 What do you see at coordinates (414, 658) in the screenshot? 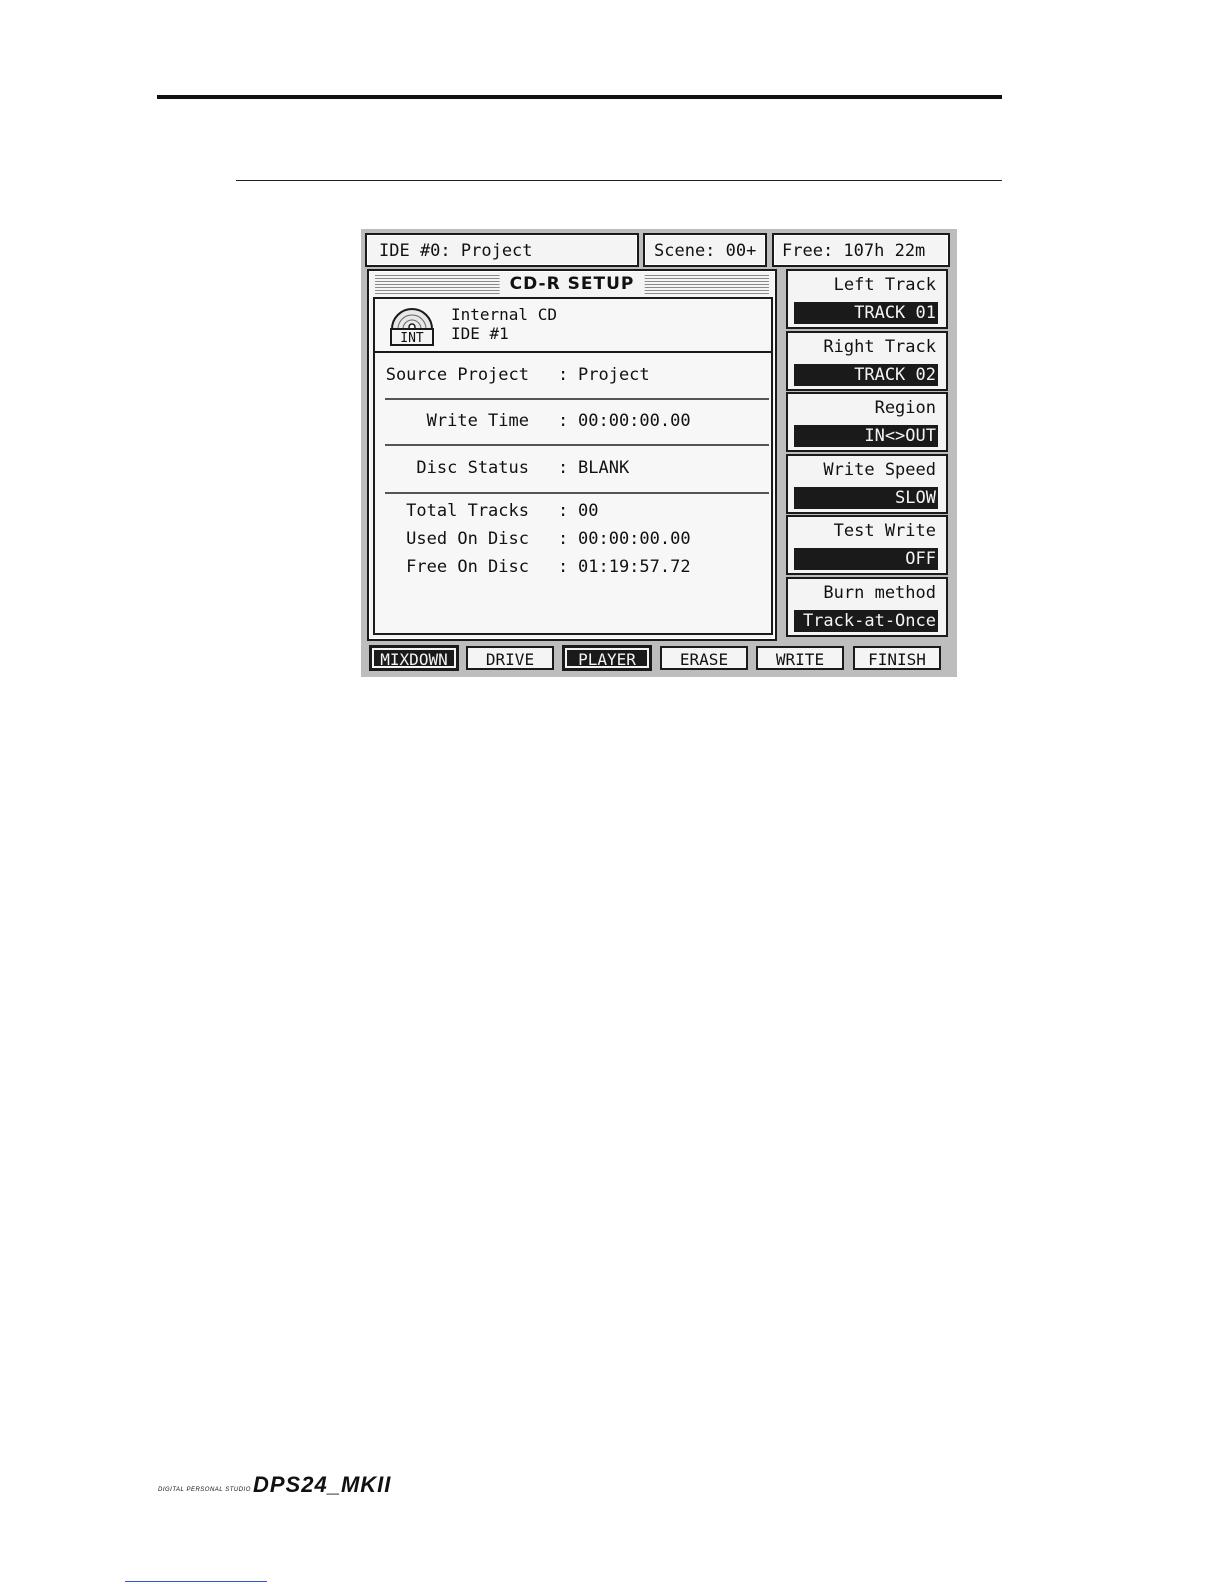
I see `softkey-mixdown: MIXDOWN` at bounding box center [414, 658].